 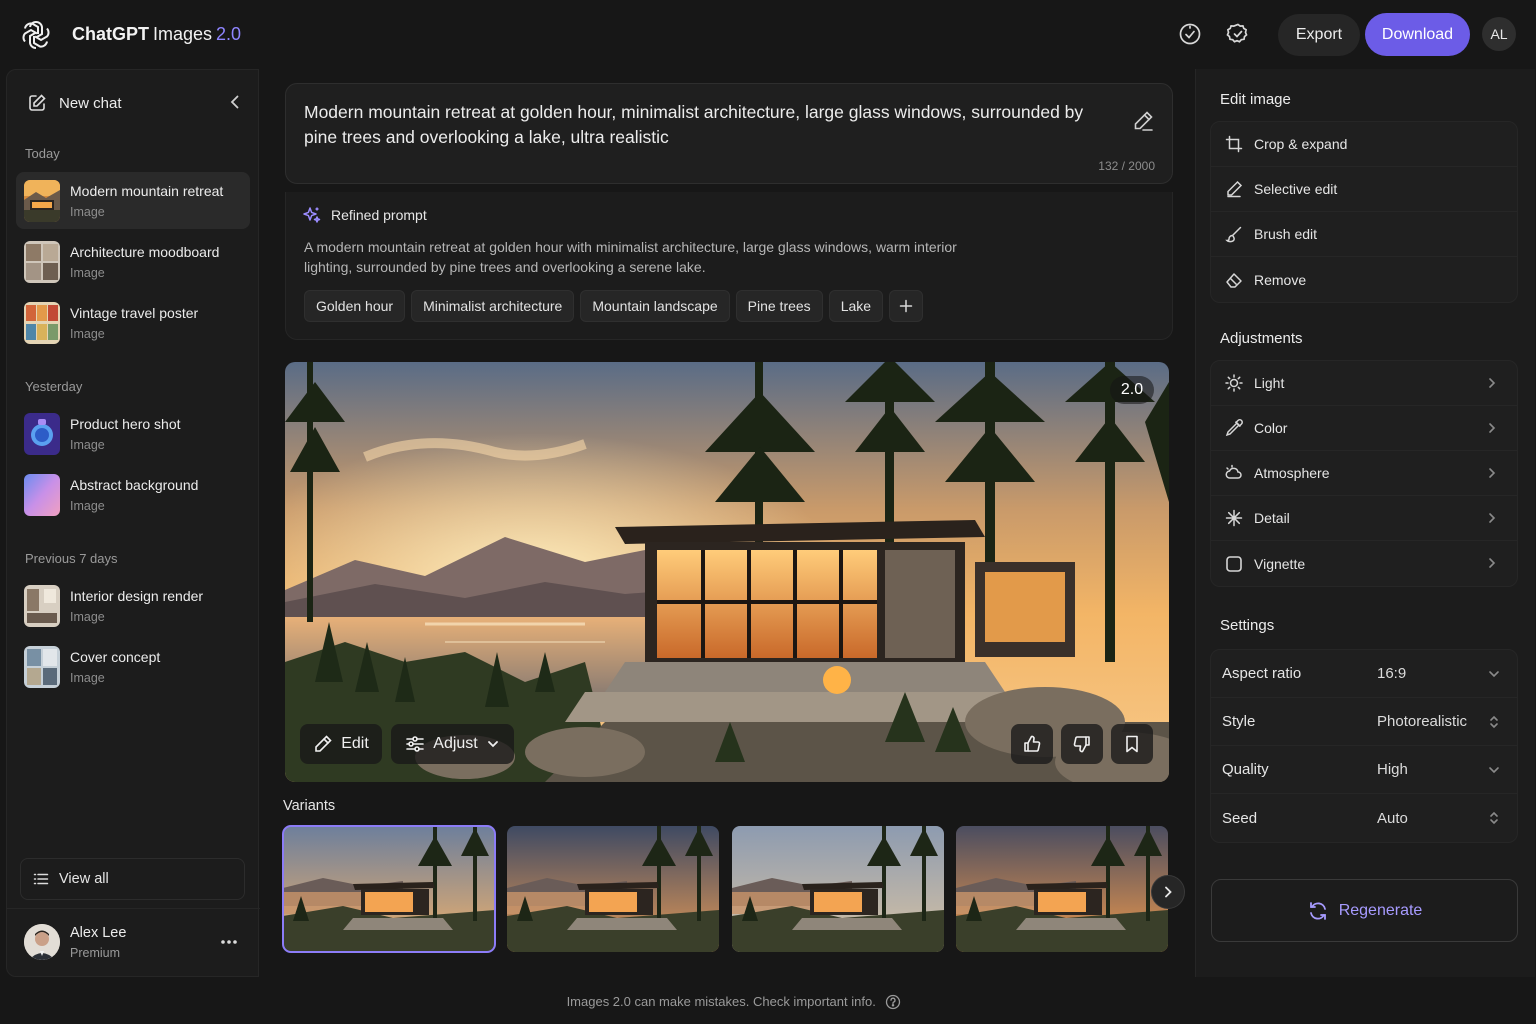 I want to click on section-label-previous: Previous 7 days, so click(x=71, y=558).